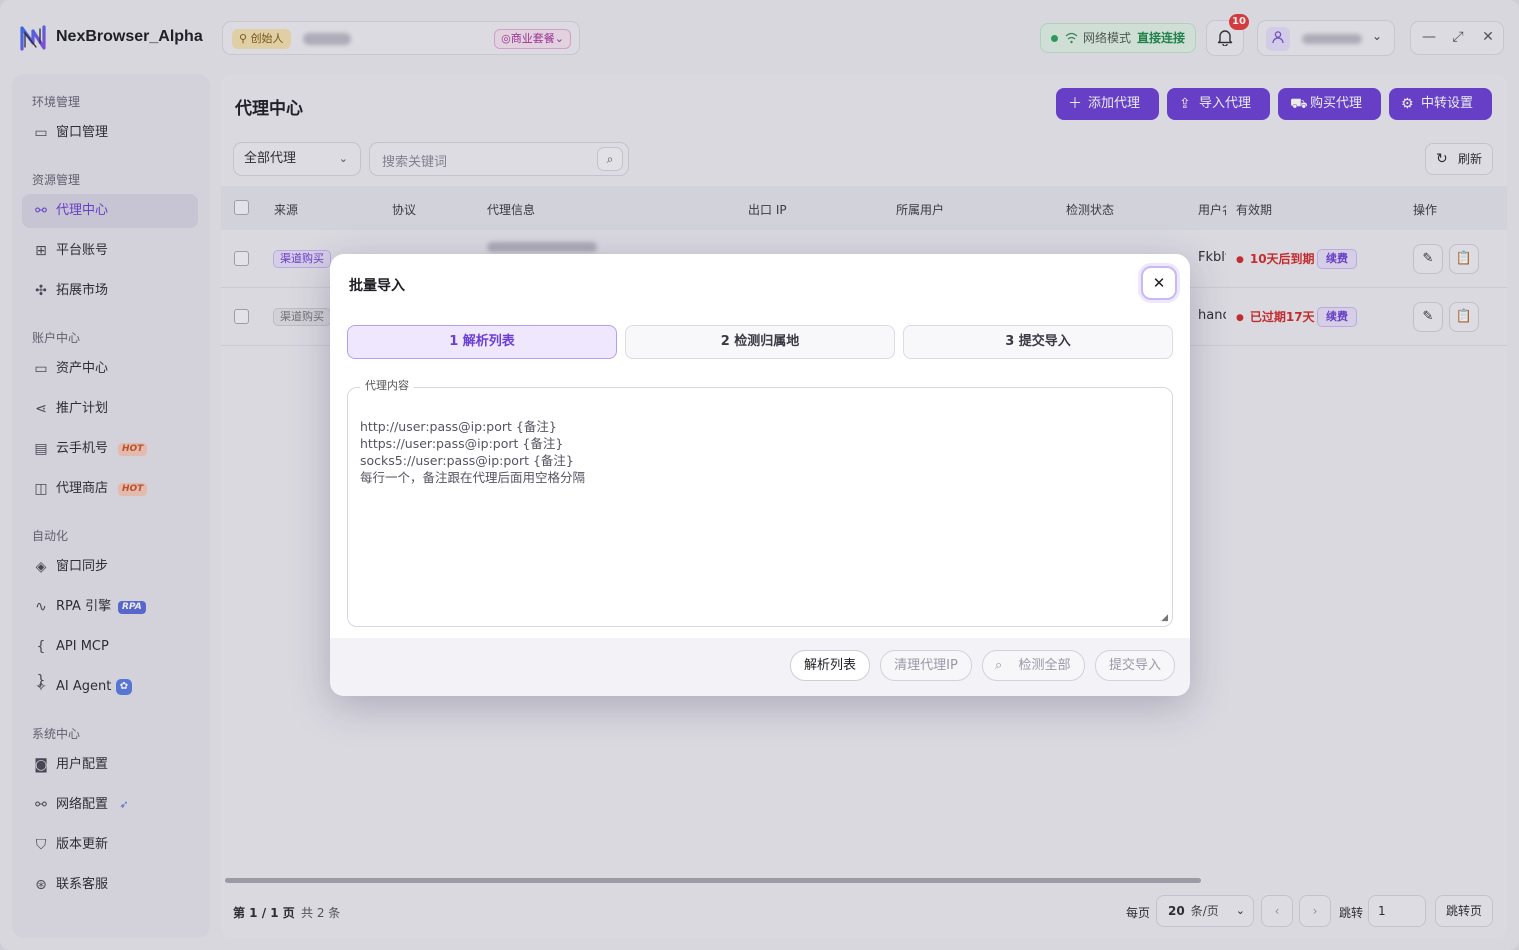  What do you see at coordinates (377, 286) in the screenshot?
I see `dialog-title: 批量导入` at bounding box center [377, 286].